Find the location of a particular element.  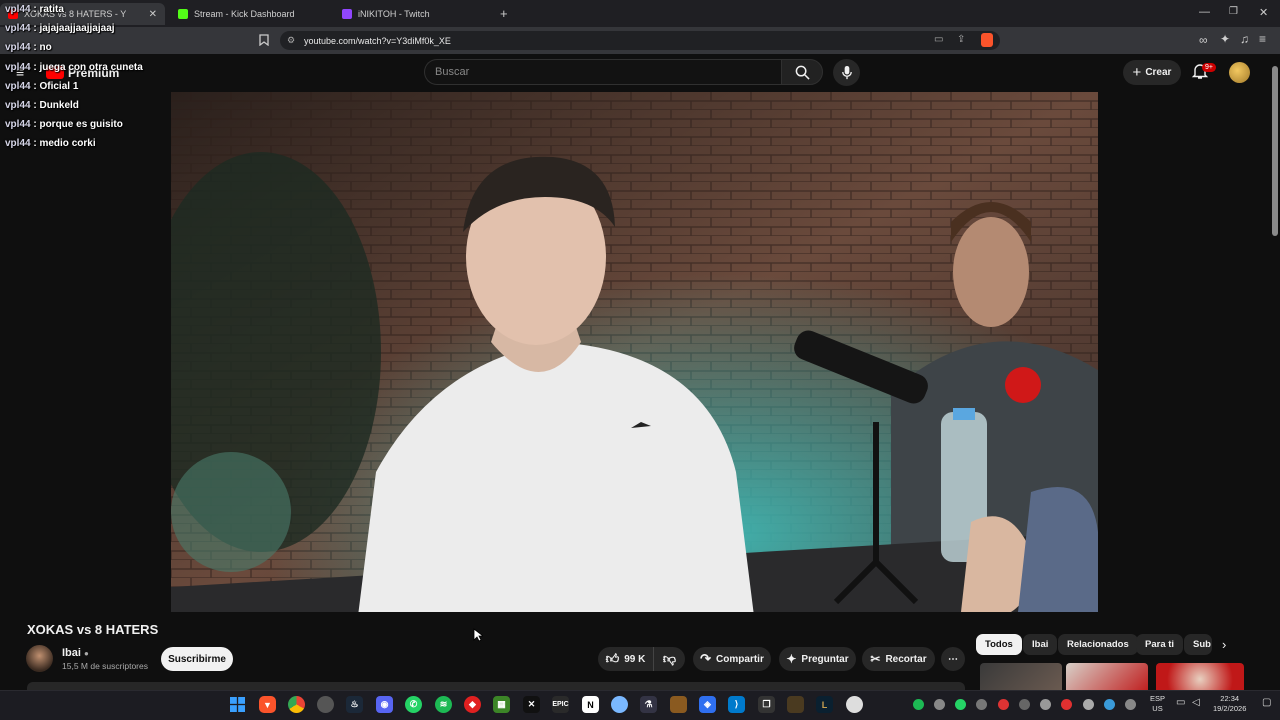

chip-ibai: Ibai is located at coordinates (1040, 644).